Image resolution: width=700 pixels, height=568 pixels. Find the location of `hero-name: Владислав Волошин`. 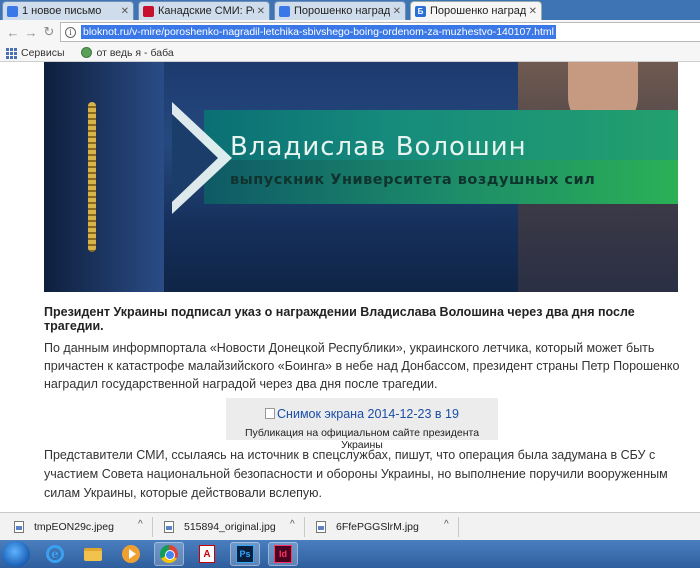

hero-name: Владислав Волошин is located at coordinates (378, 147).